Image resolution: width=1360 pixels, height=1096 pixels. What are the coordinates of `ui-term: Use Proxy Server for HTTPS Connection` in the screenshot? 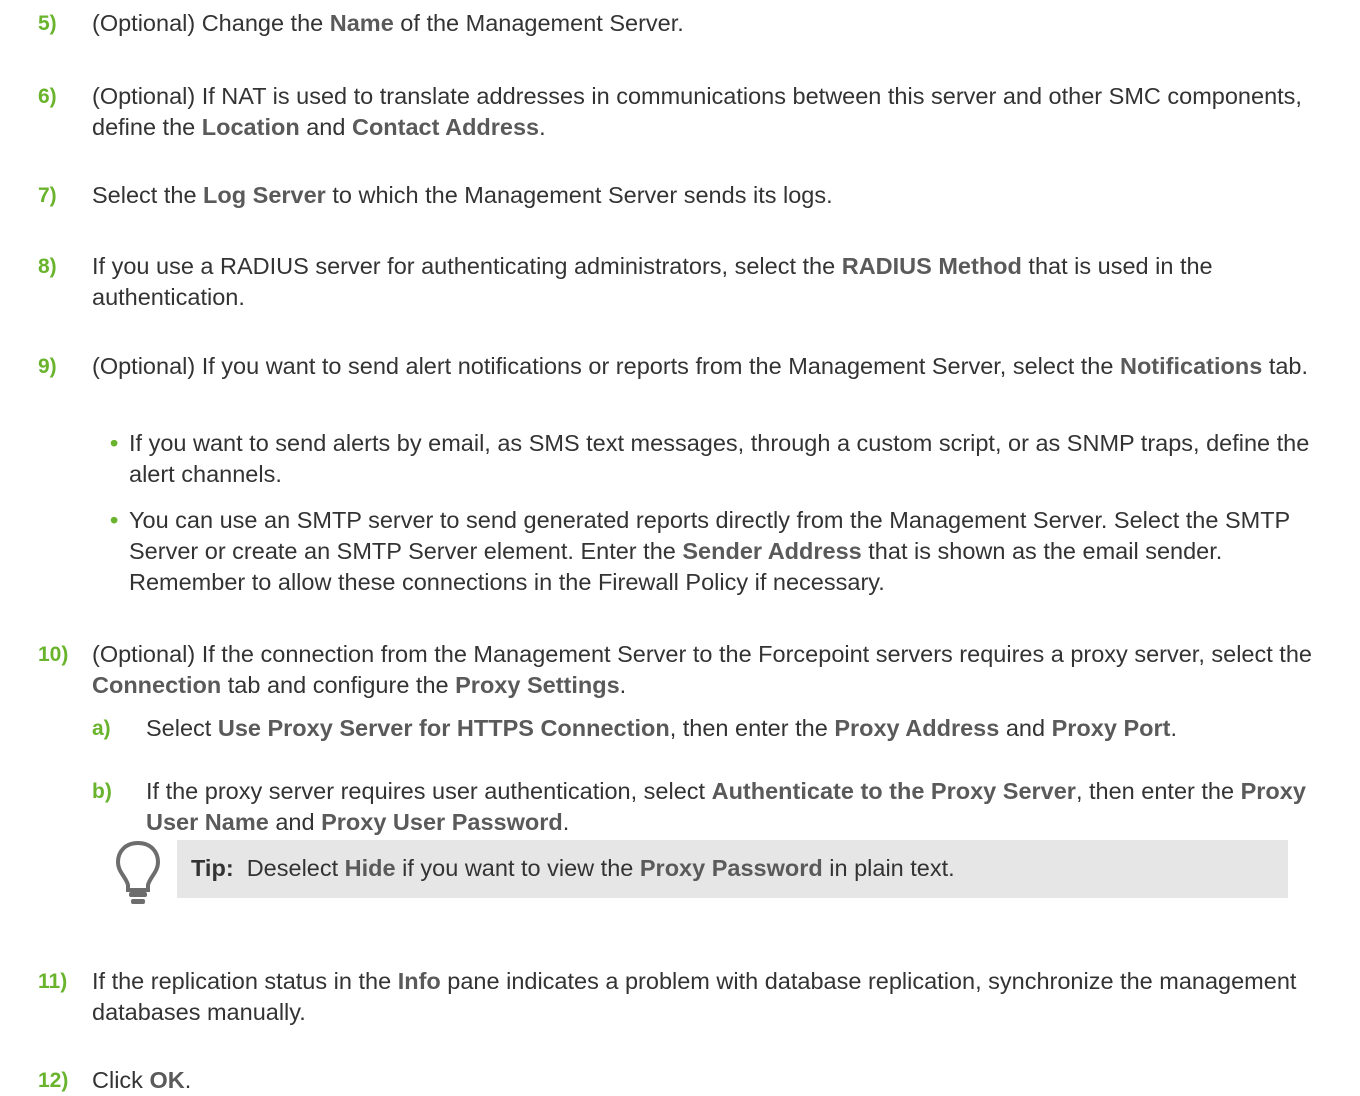 It's located at (443, 728).